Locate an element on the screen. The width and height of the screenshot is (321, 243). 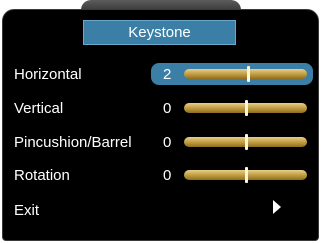
menu-item-rotation: Rotation 0 is located at coordinates (160, 176).